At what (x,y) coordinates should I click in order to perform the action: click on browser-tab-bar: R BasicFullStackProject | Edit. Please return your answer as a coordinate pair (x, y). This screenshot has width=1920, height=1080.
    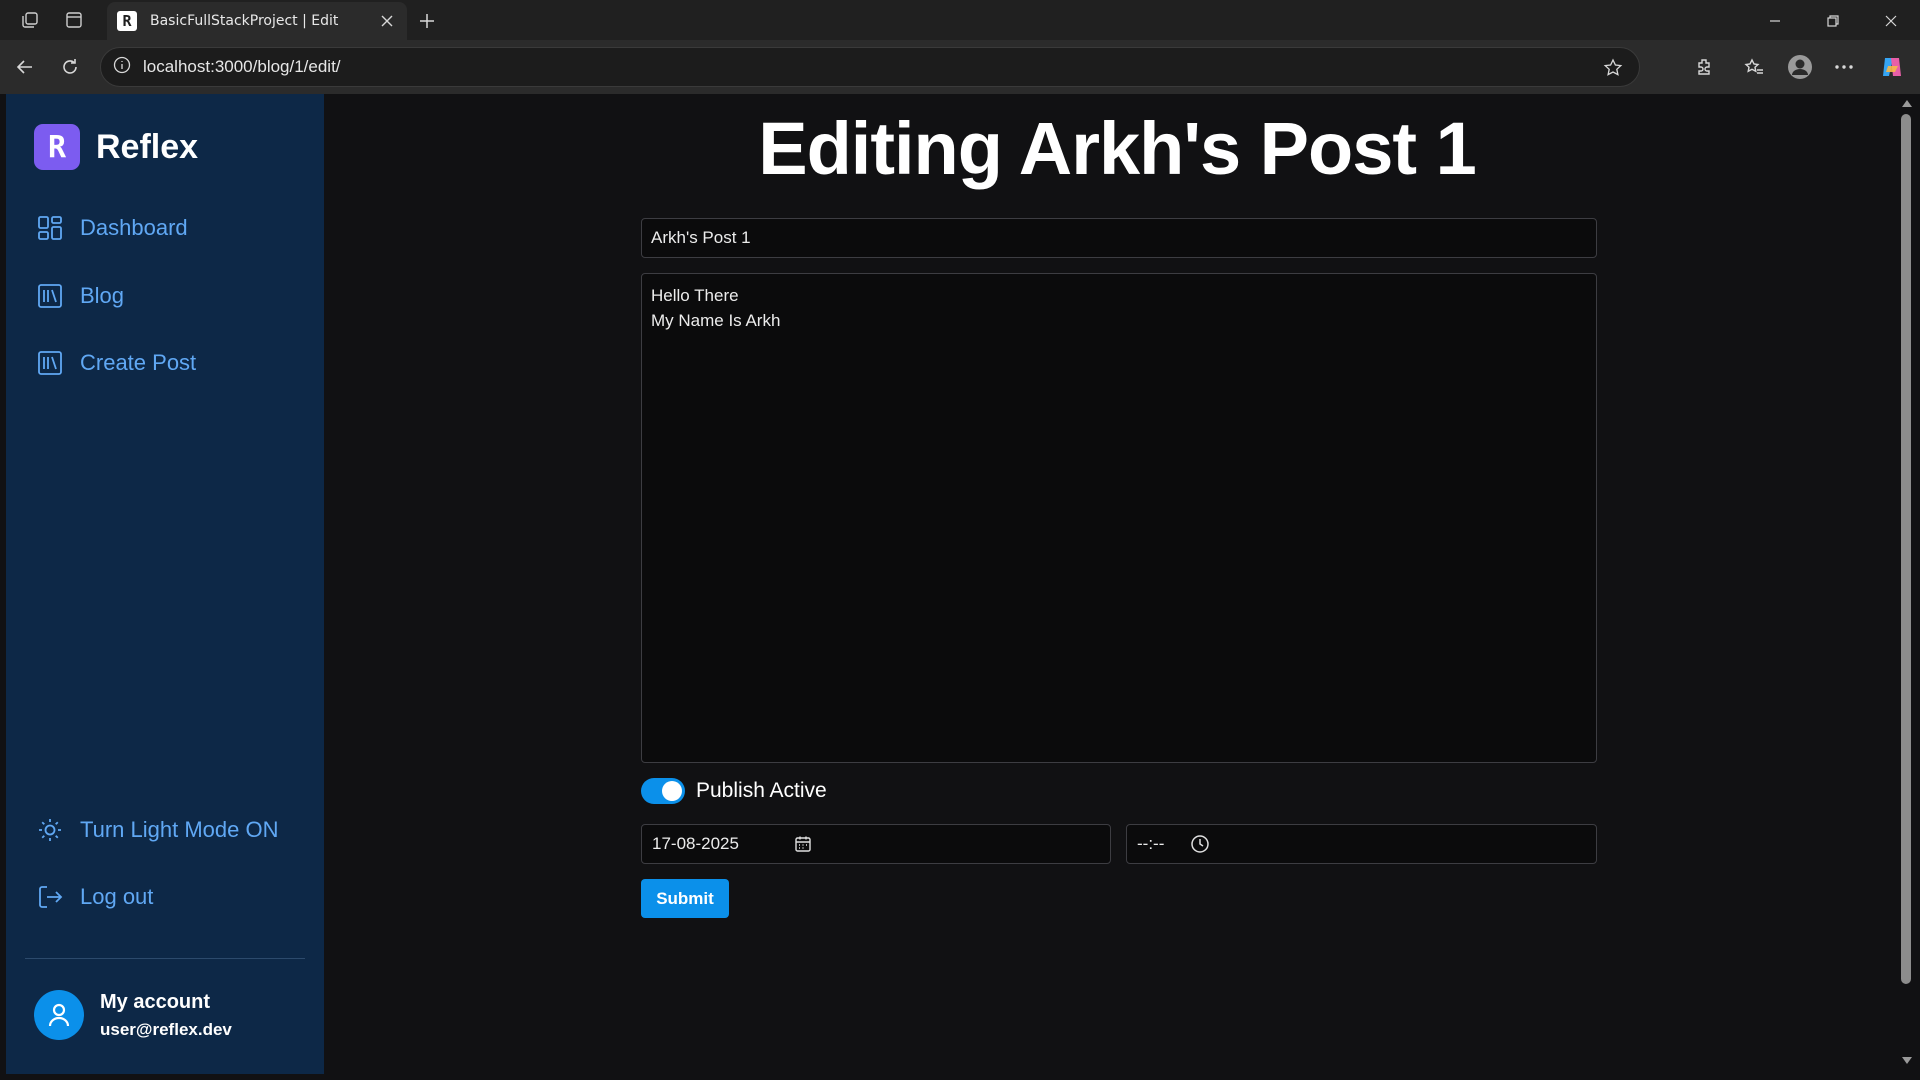
    Looking at the image, I should click on (960, 20).